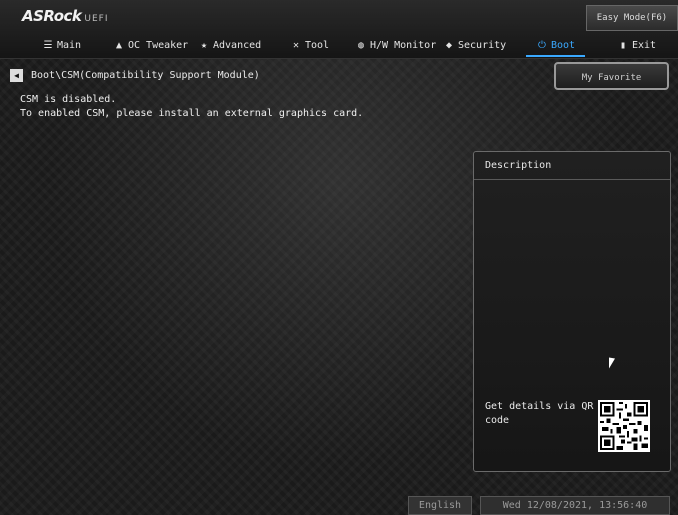 This screenshot has width=678, height=515. Describe the element at coordinates (542, 45) in the screenshot. I see `power-icon: ⏻` at that location.